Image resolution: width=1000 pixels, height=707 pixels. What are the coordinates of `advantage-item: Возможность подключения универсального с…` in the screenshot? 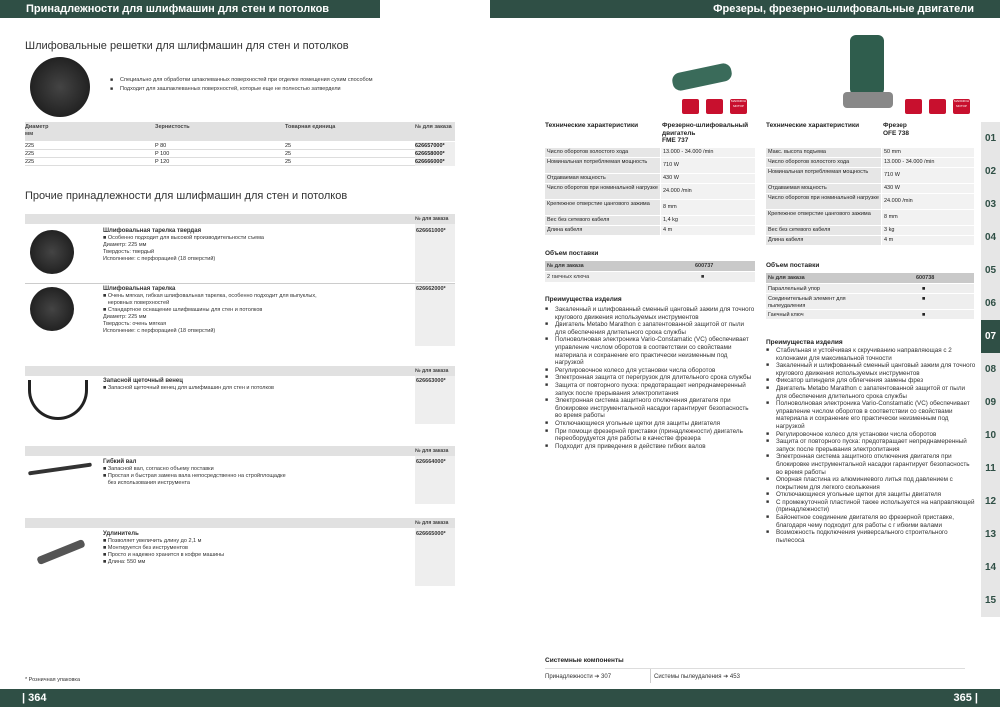 It's located at (871, 536).